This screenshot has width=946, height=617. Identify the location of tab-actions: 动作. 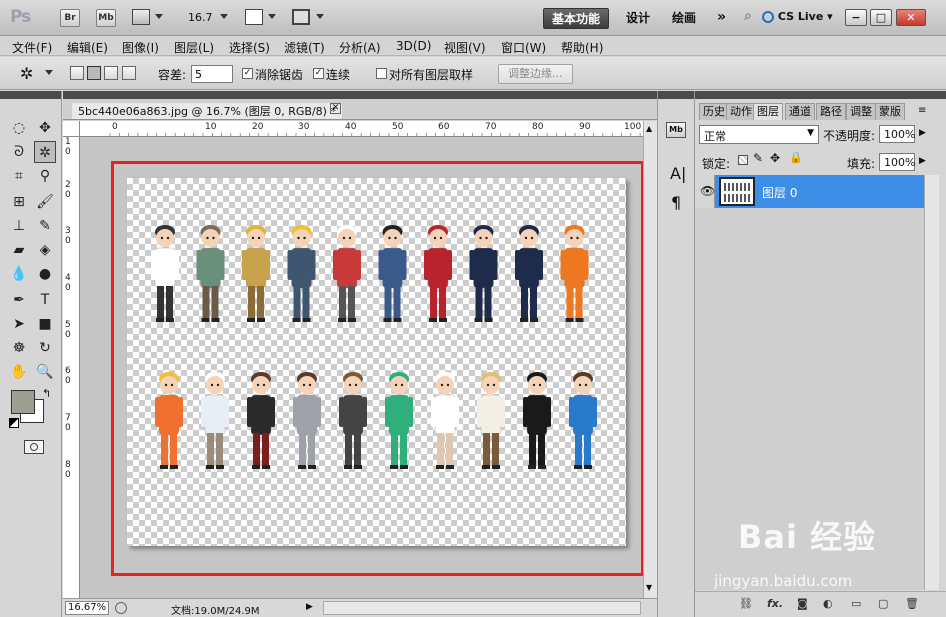
(741, 111).